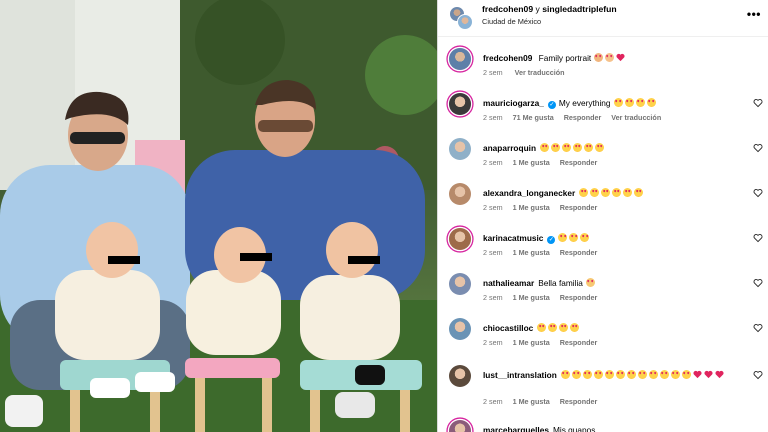 This screenshot has width=768, height=432. I want to click on authors-conjunction: y, so click(537, 9).